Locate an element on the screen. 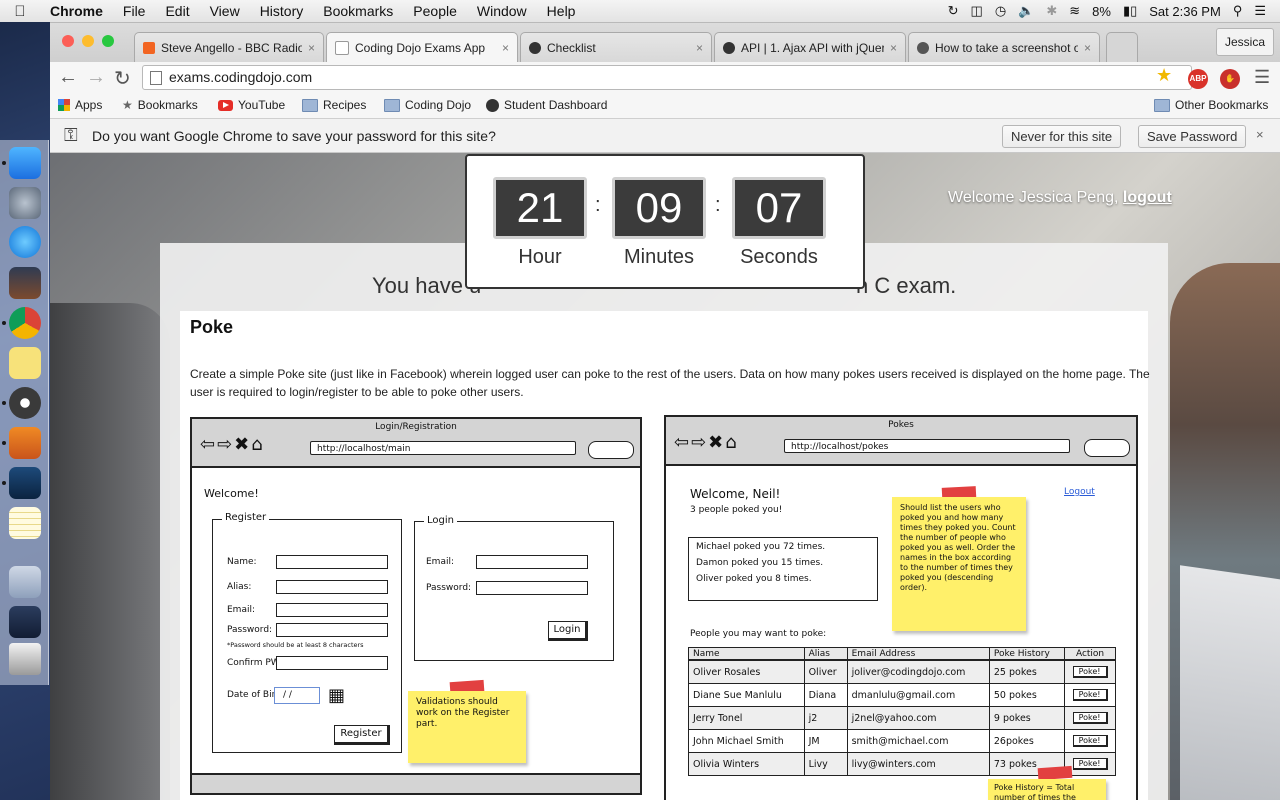 Image resolution: width=1280 pixels, height=800 pixels. history-cell: 50 pokes is located at coordinates (1027, 695).